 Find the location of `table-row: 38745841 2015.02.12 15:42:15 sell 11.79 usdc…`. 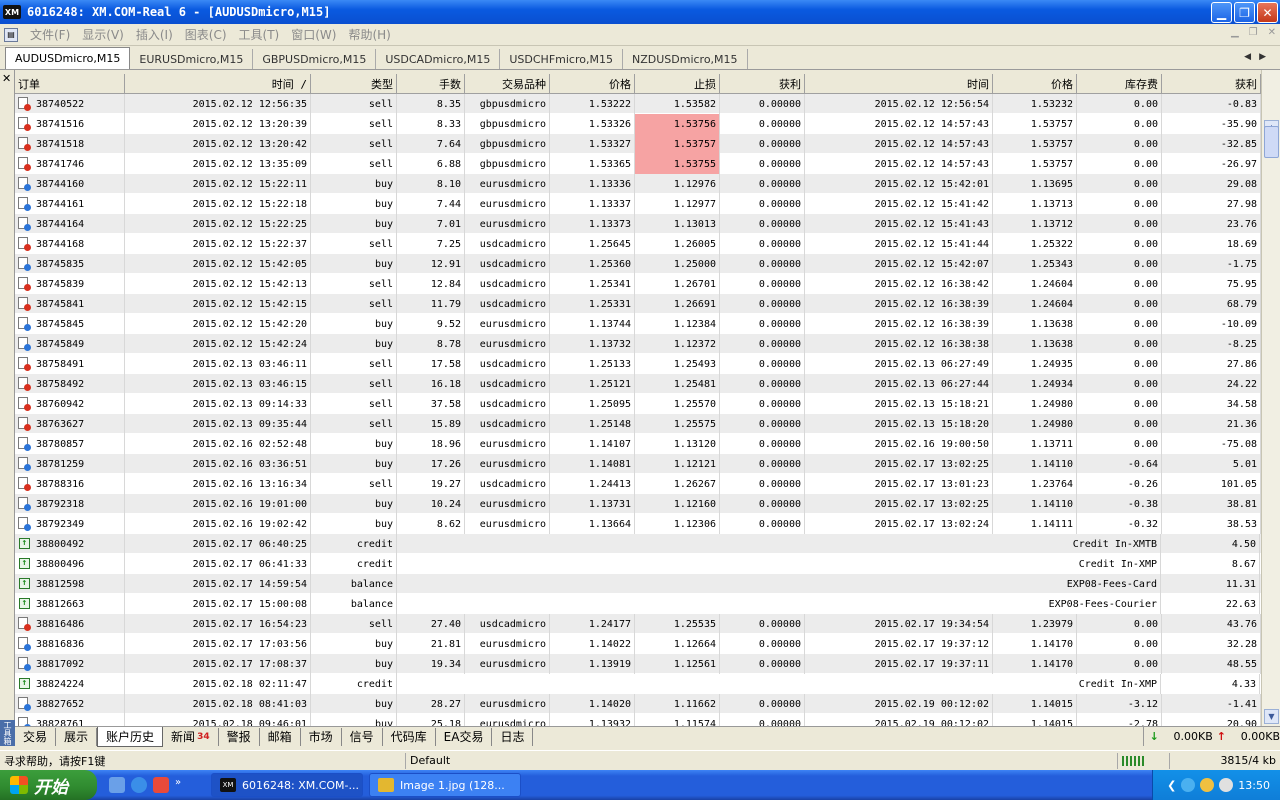

table-row: 38745841 2015.02.12 15:42:15 sell 11.79 usdc… is located at coordinates (638, 304).